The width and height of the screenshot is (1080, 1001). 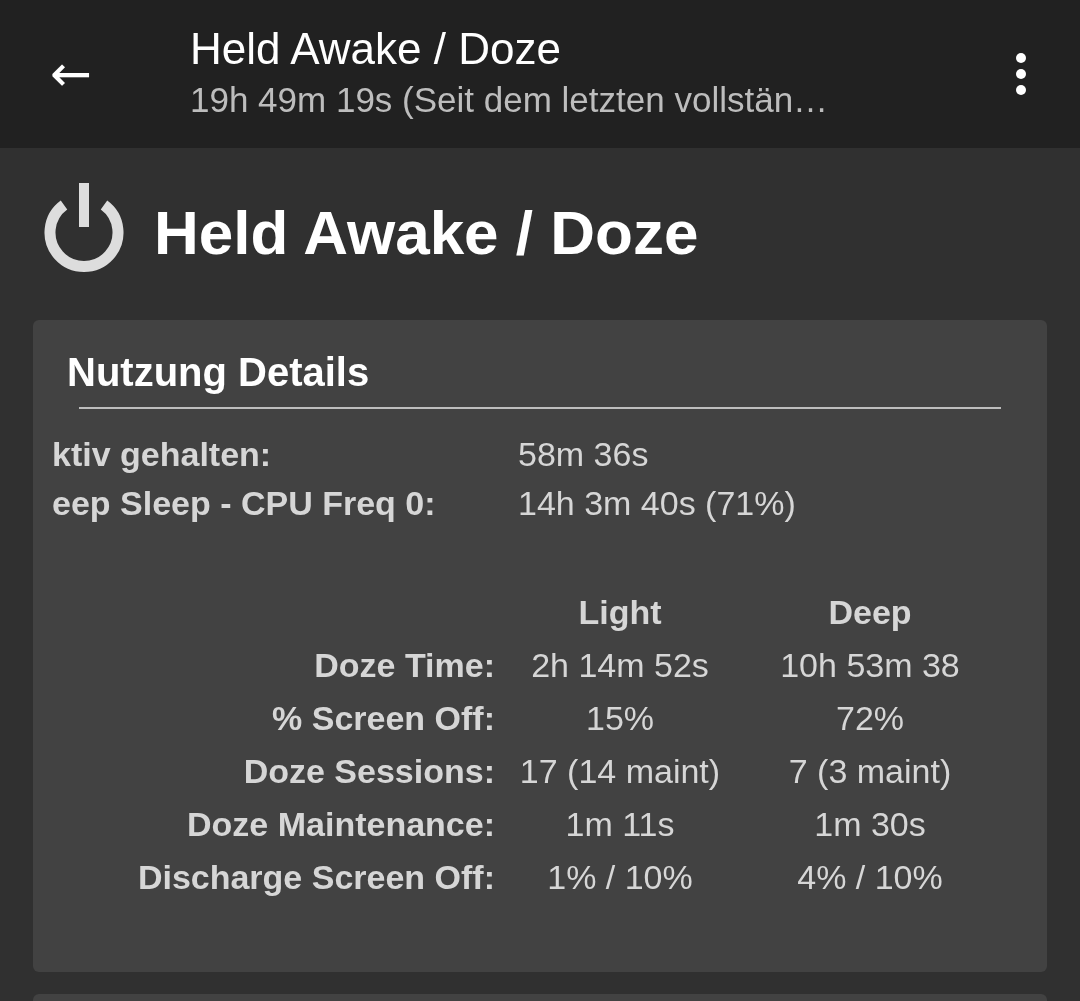 I want to click on table-cell-text: 15%, so click(x=620, y=718).